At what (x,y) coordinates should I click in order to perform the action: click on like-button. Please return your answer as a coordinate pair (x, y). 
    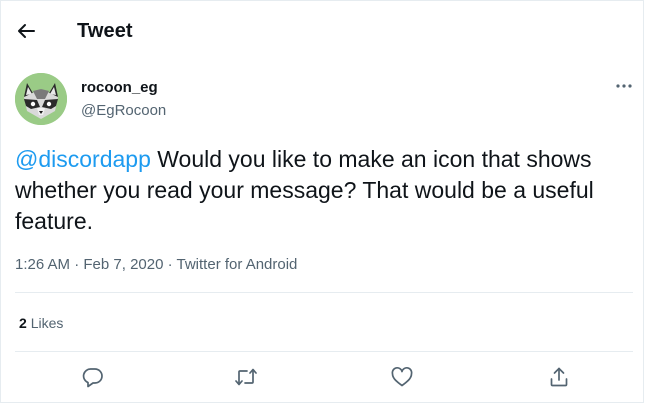
    Looking at the image, I should click on (402, 377).